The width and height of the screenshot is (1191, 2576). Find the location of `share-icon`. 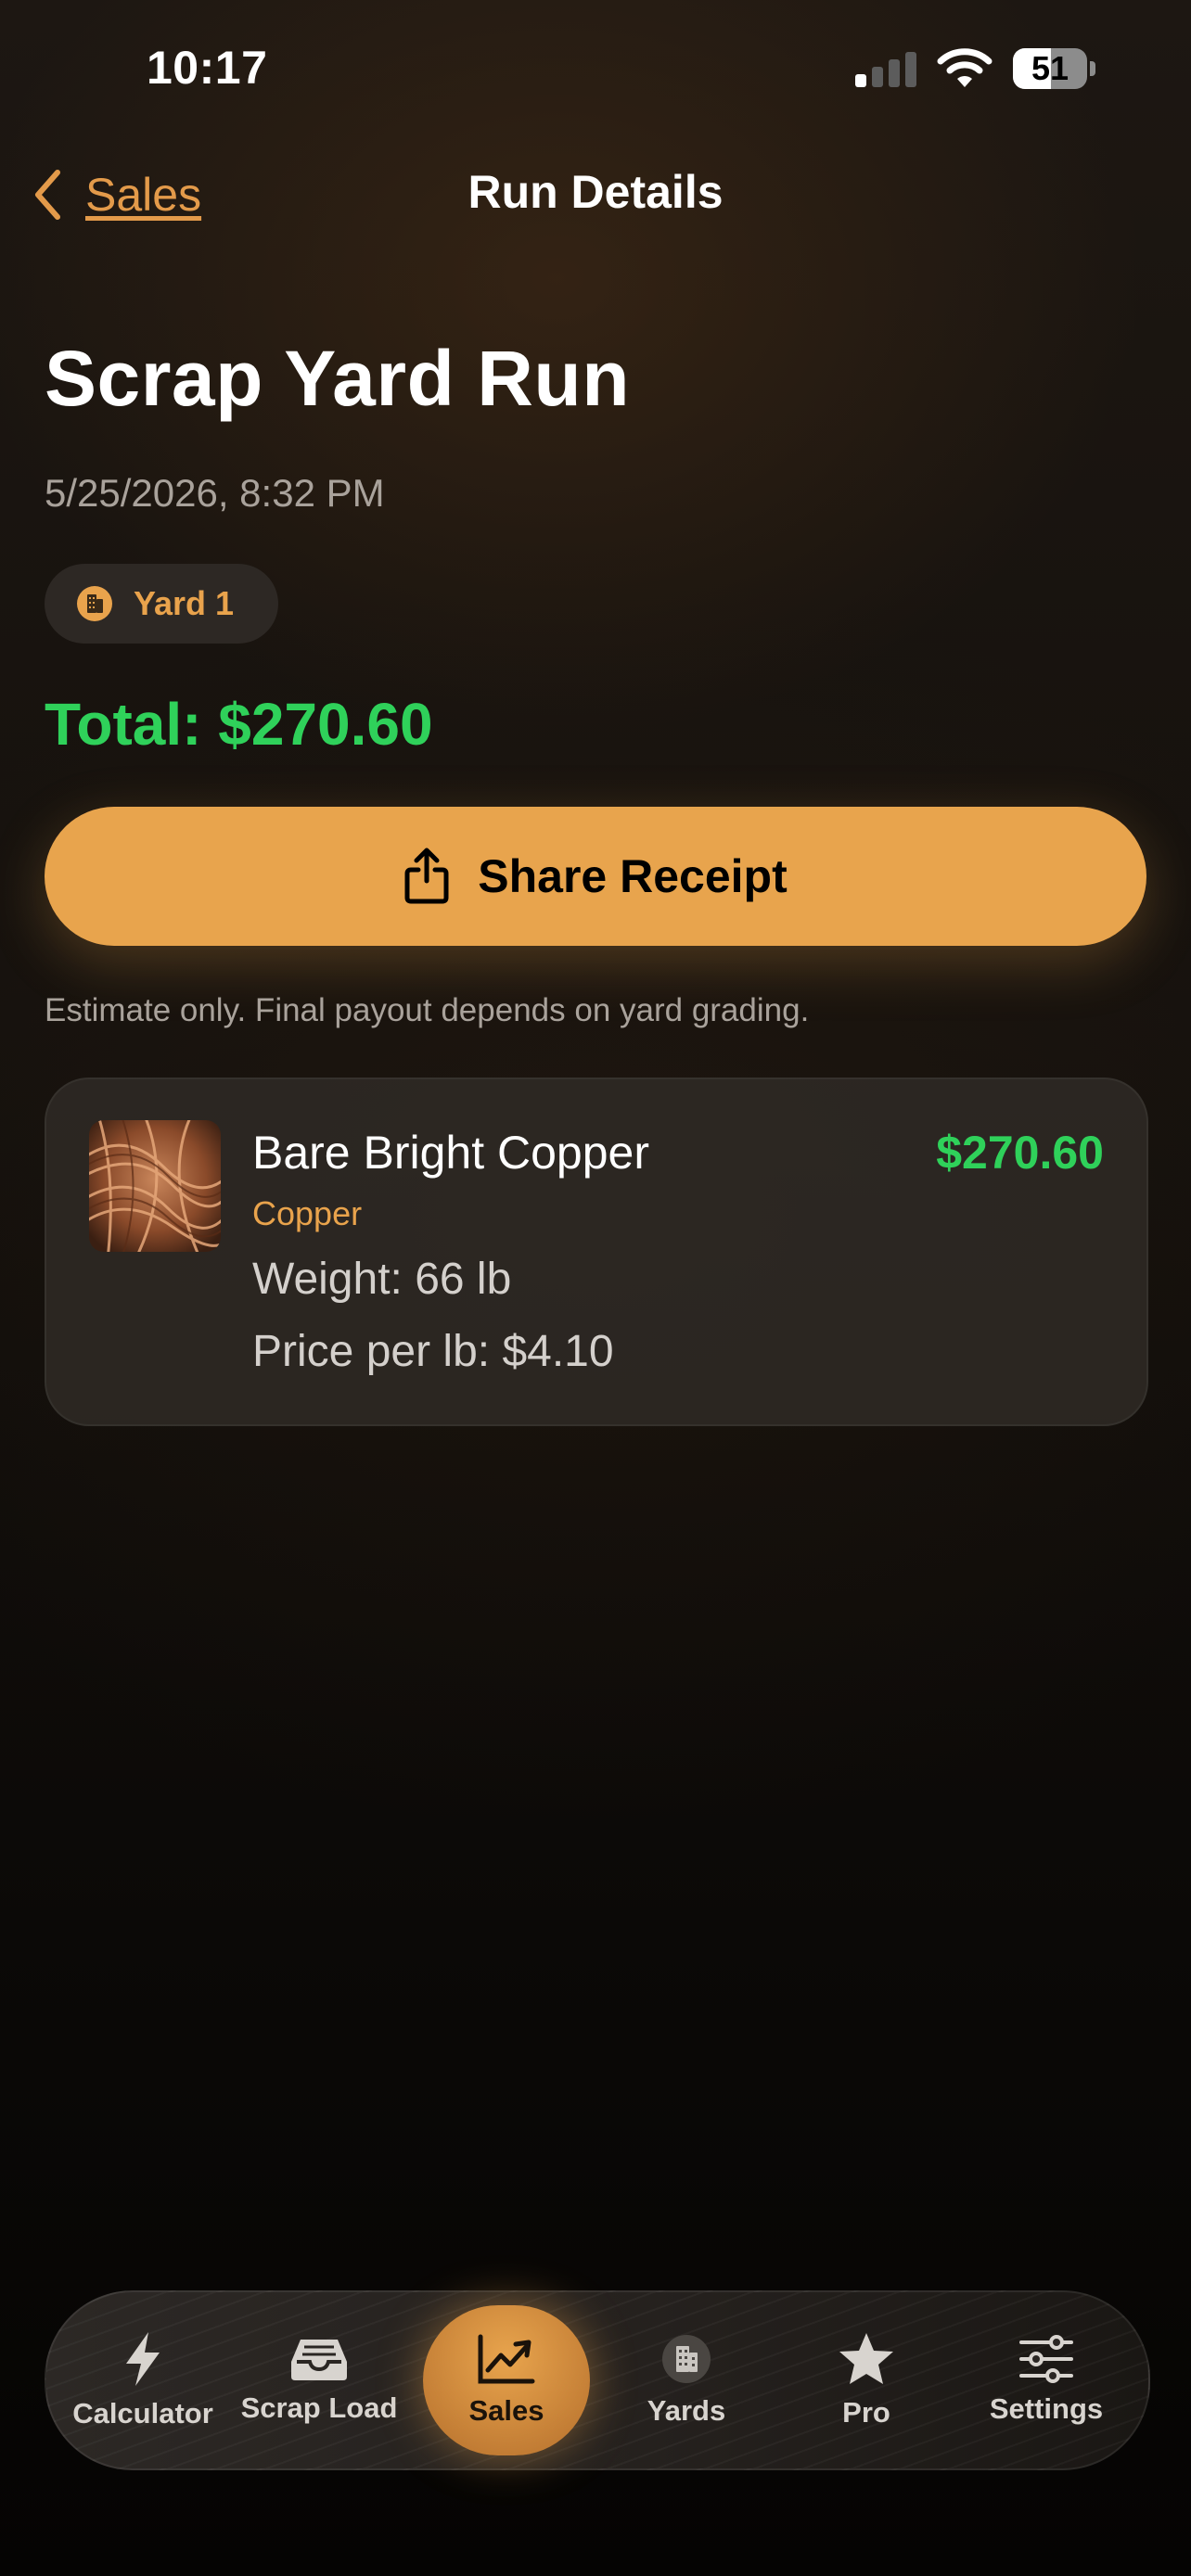

share-icon is located at coordinates (426, 876).